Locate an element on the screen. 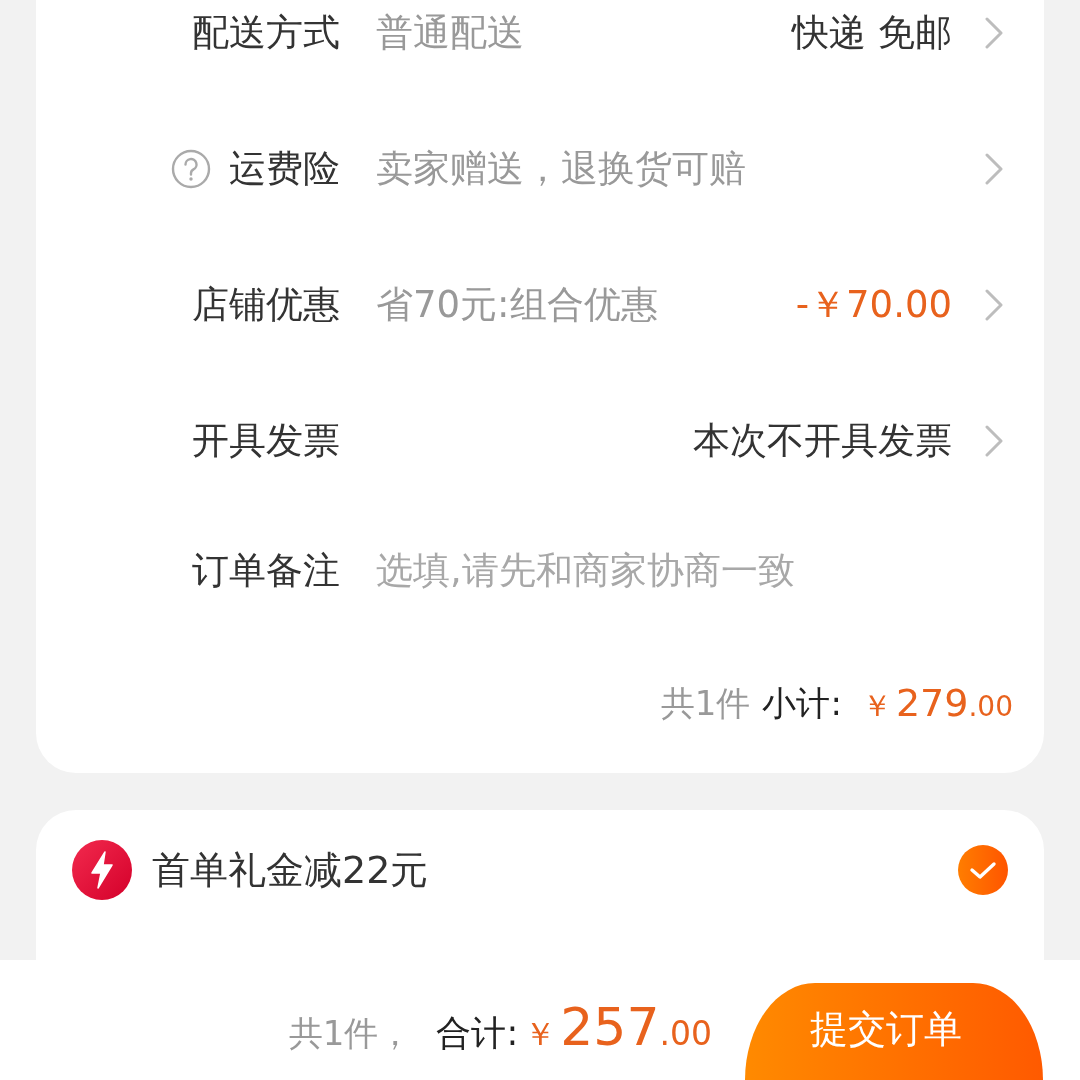  total-price: ￥257.00 is located at coordinates (618, 1027).